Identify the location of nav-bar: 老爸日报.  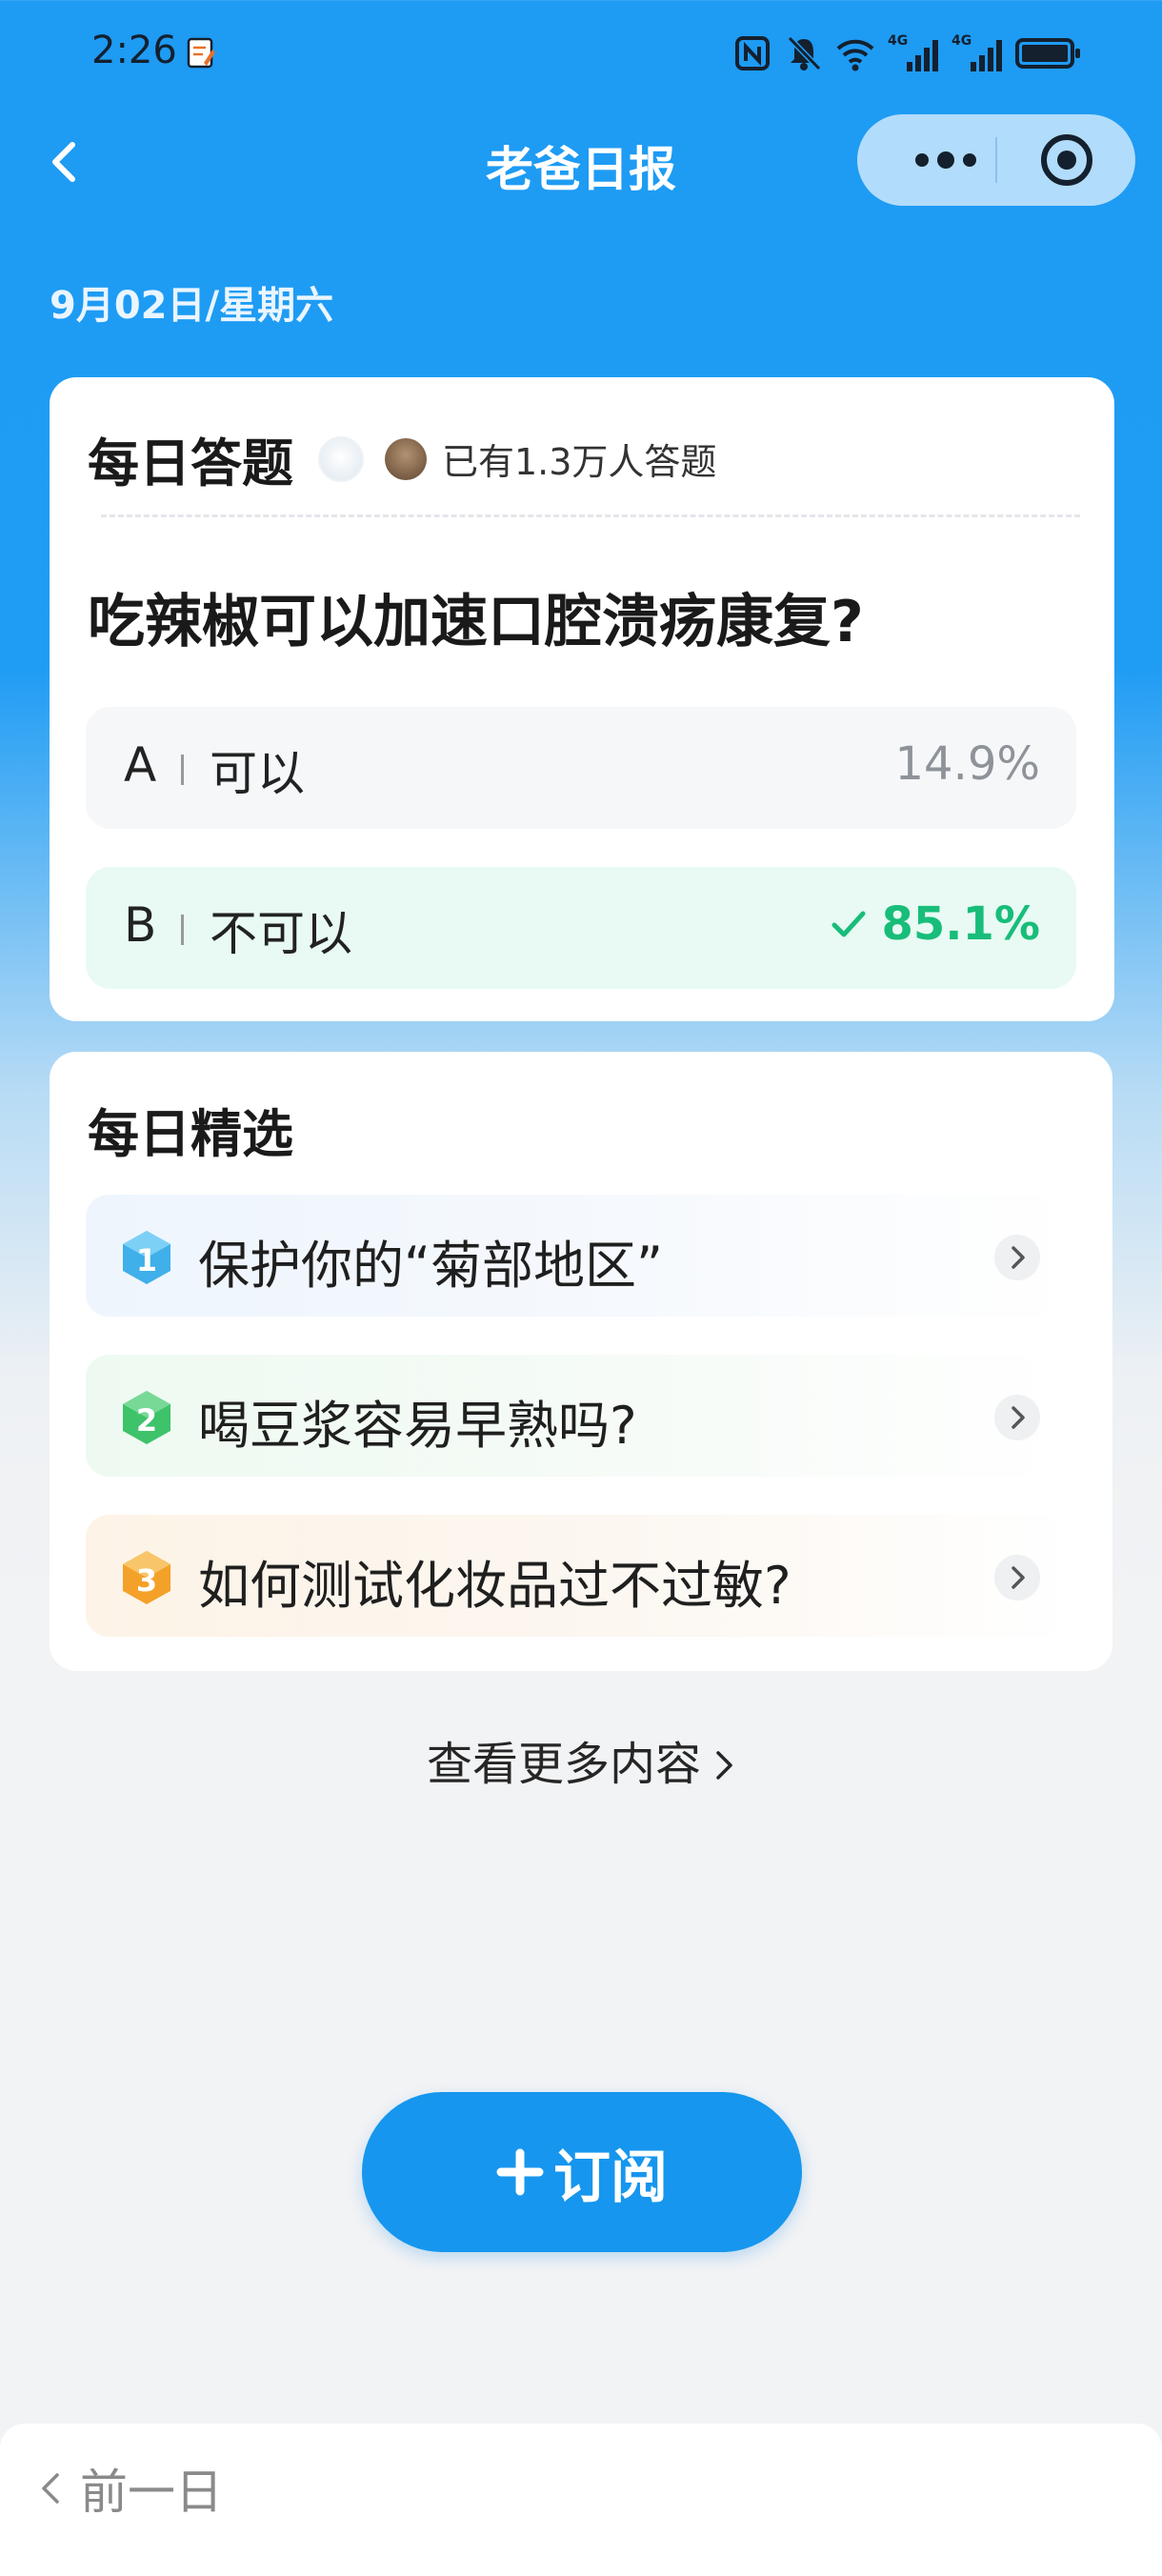
(581, 162).